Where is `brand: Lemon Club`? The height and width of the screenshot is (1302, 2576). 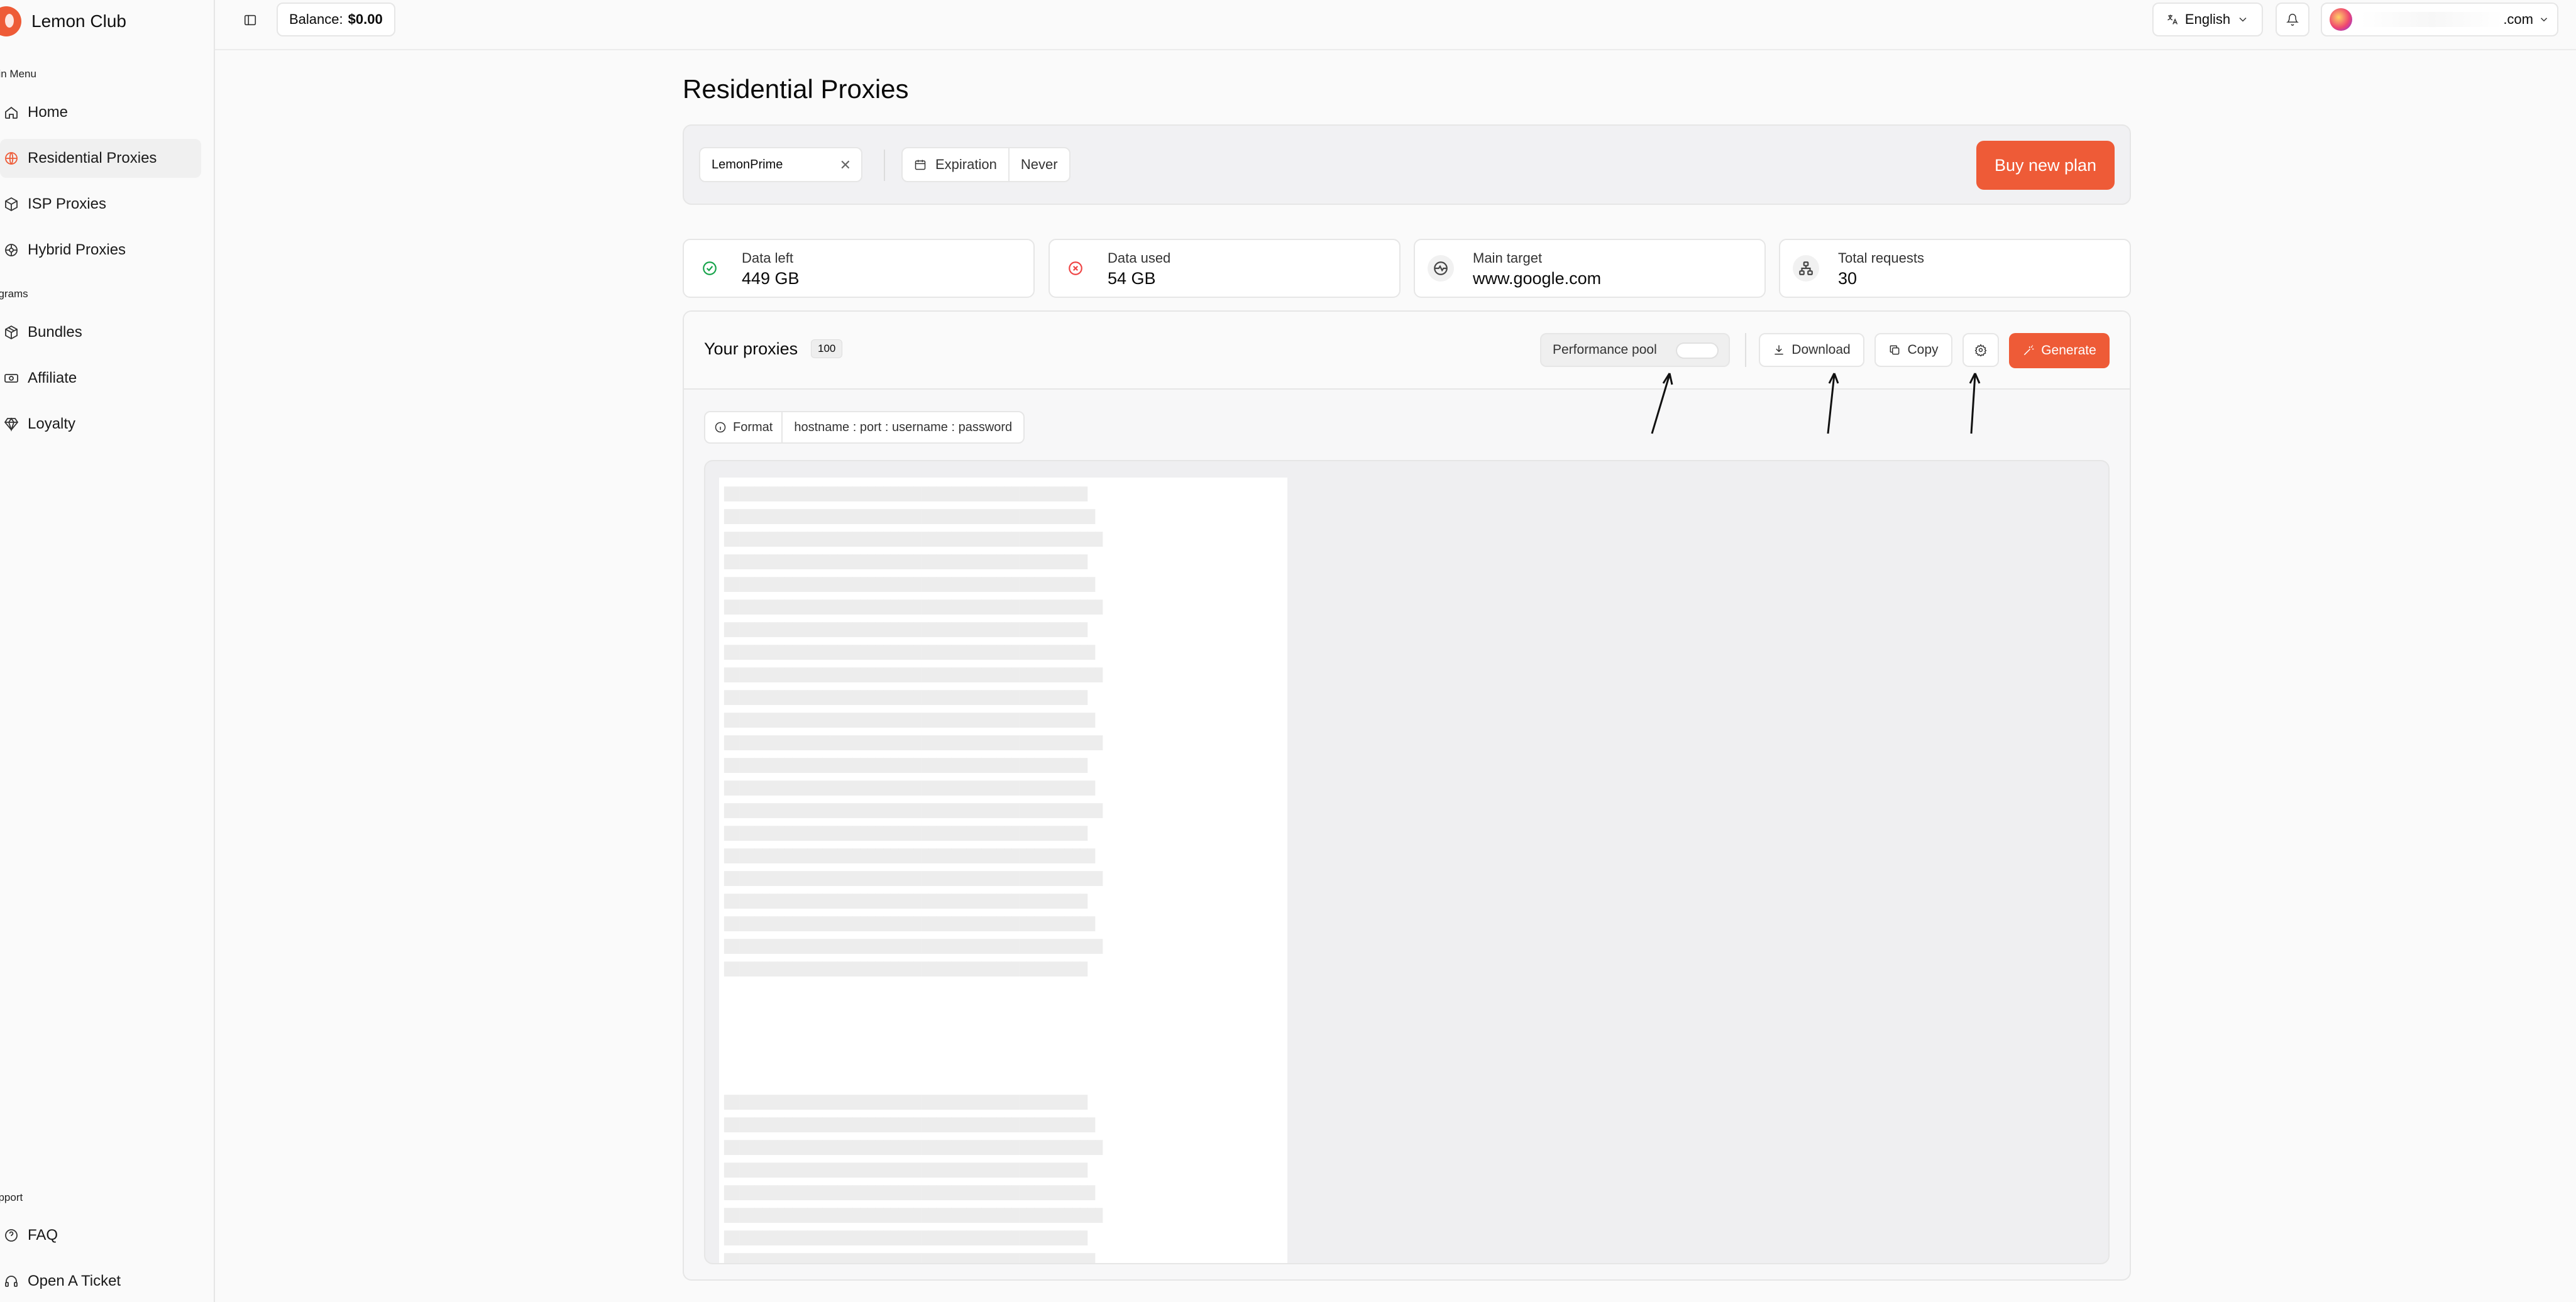
brand: Lemon Club is located at coordinates (63, 21).